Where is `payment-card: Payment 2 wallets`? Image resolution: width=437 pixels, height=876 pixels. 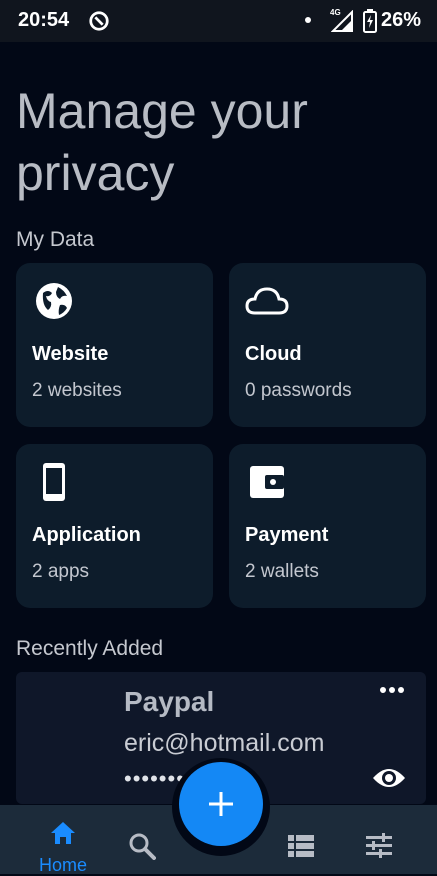 payment-card: Payment 2 wallets is located at coordinates (327, 526).